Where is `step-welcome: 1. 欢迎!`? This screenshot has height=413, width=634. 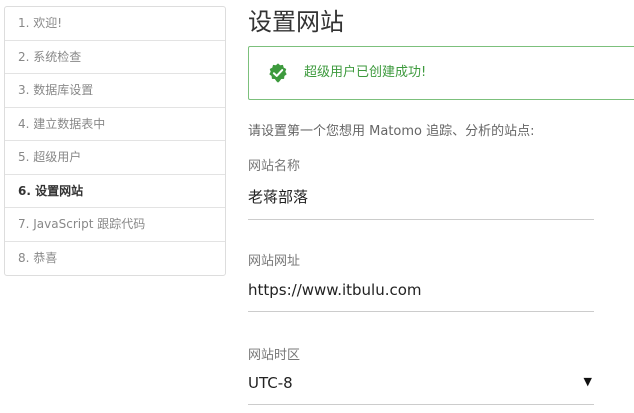
step-welcome: 1. 欢迎! is located at coordinates (115, 24).